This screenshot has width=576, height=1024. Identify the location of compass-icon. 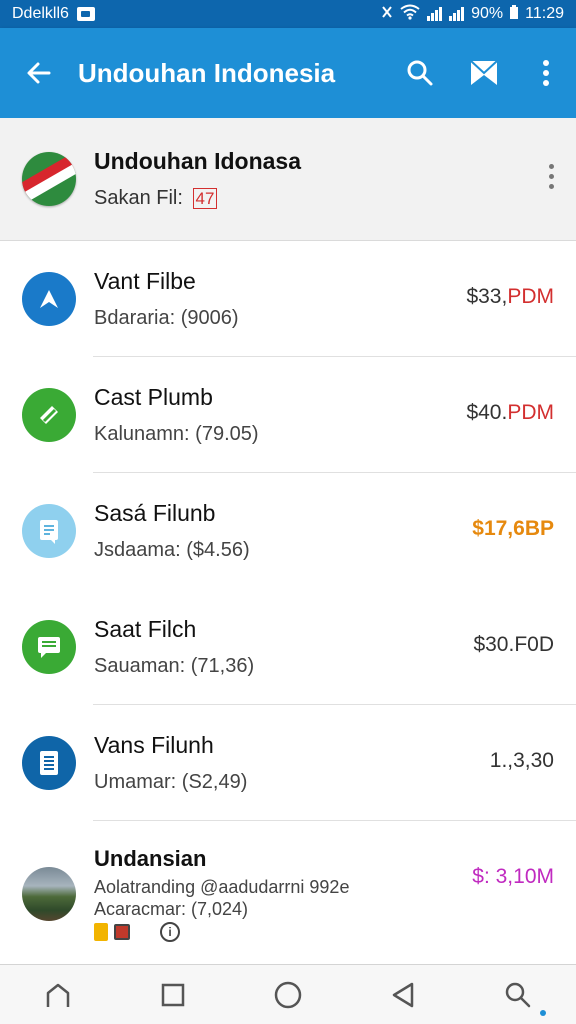
(49, 299).